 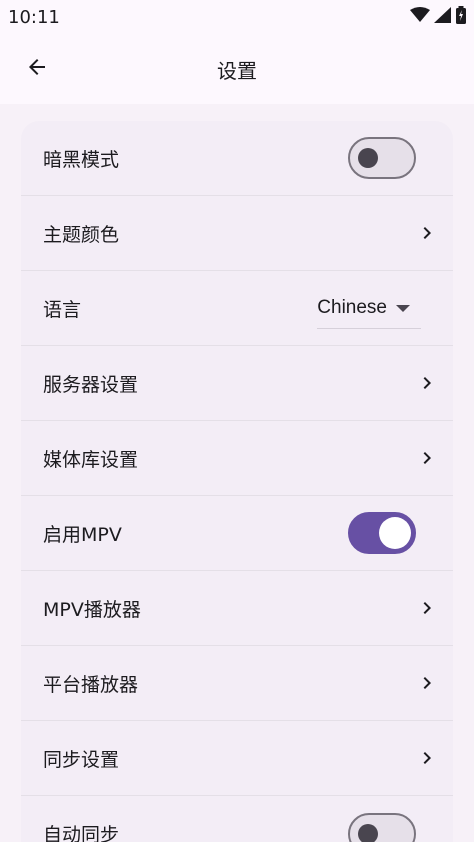 I want to click on setting-label: 媒体库设置, so click(x=91, y=459).